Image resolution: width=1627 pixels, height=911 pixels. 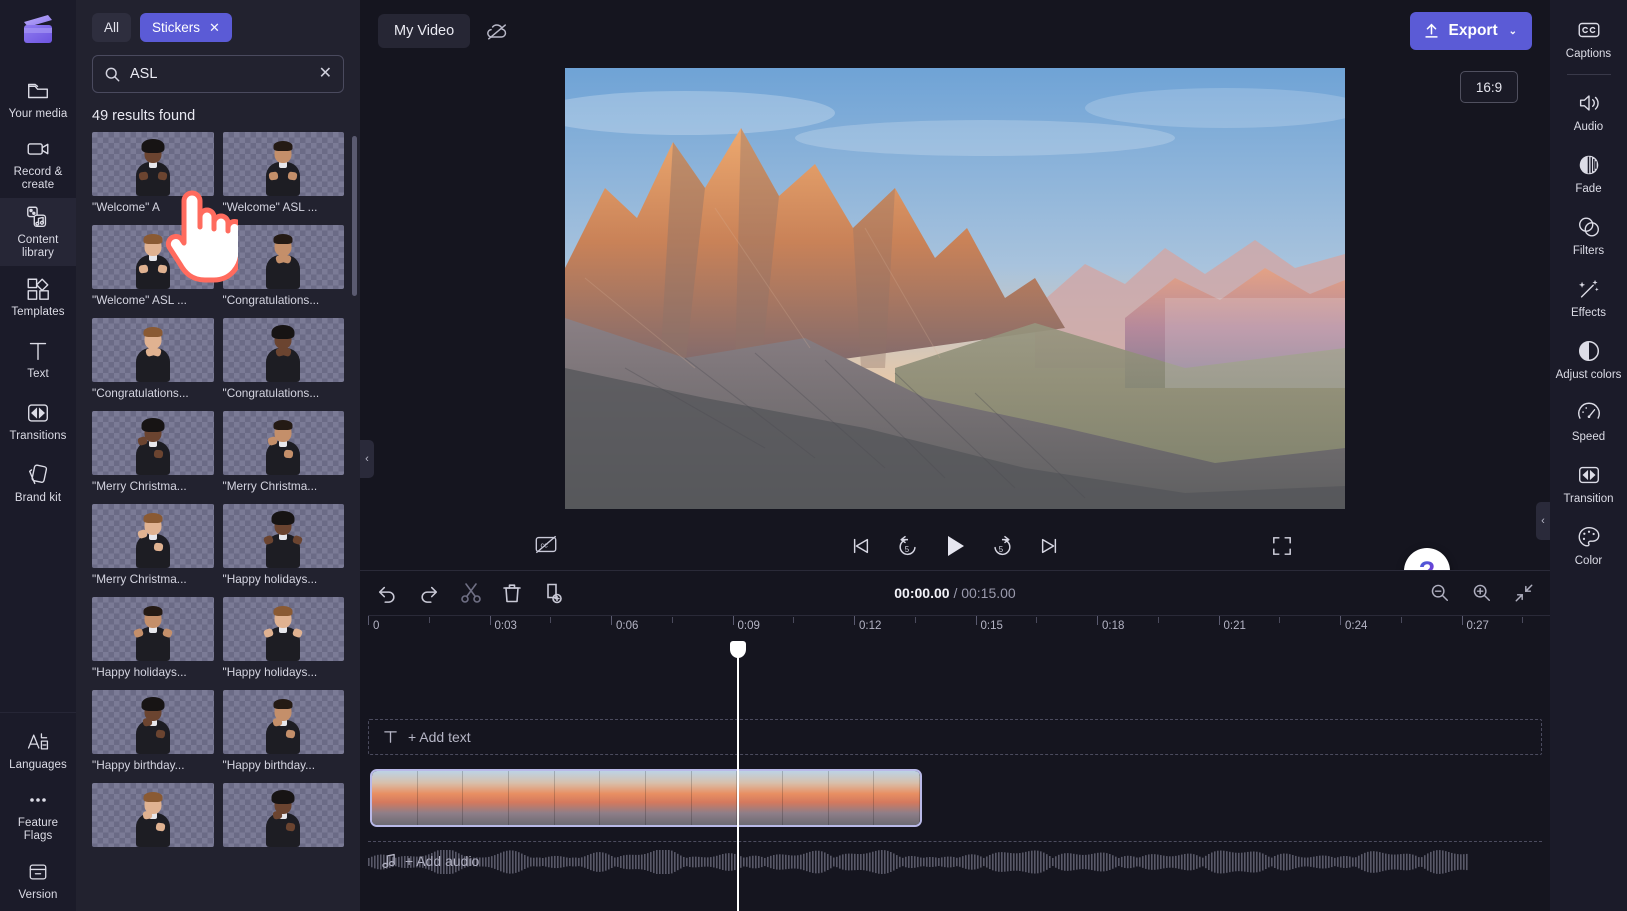 What do you see at coordinates (738, 649) in the screenshot?
I see `playhead-knob` at bounding box center [738, 649].